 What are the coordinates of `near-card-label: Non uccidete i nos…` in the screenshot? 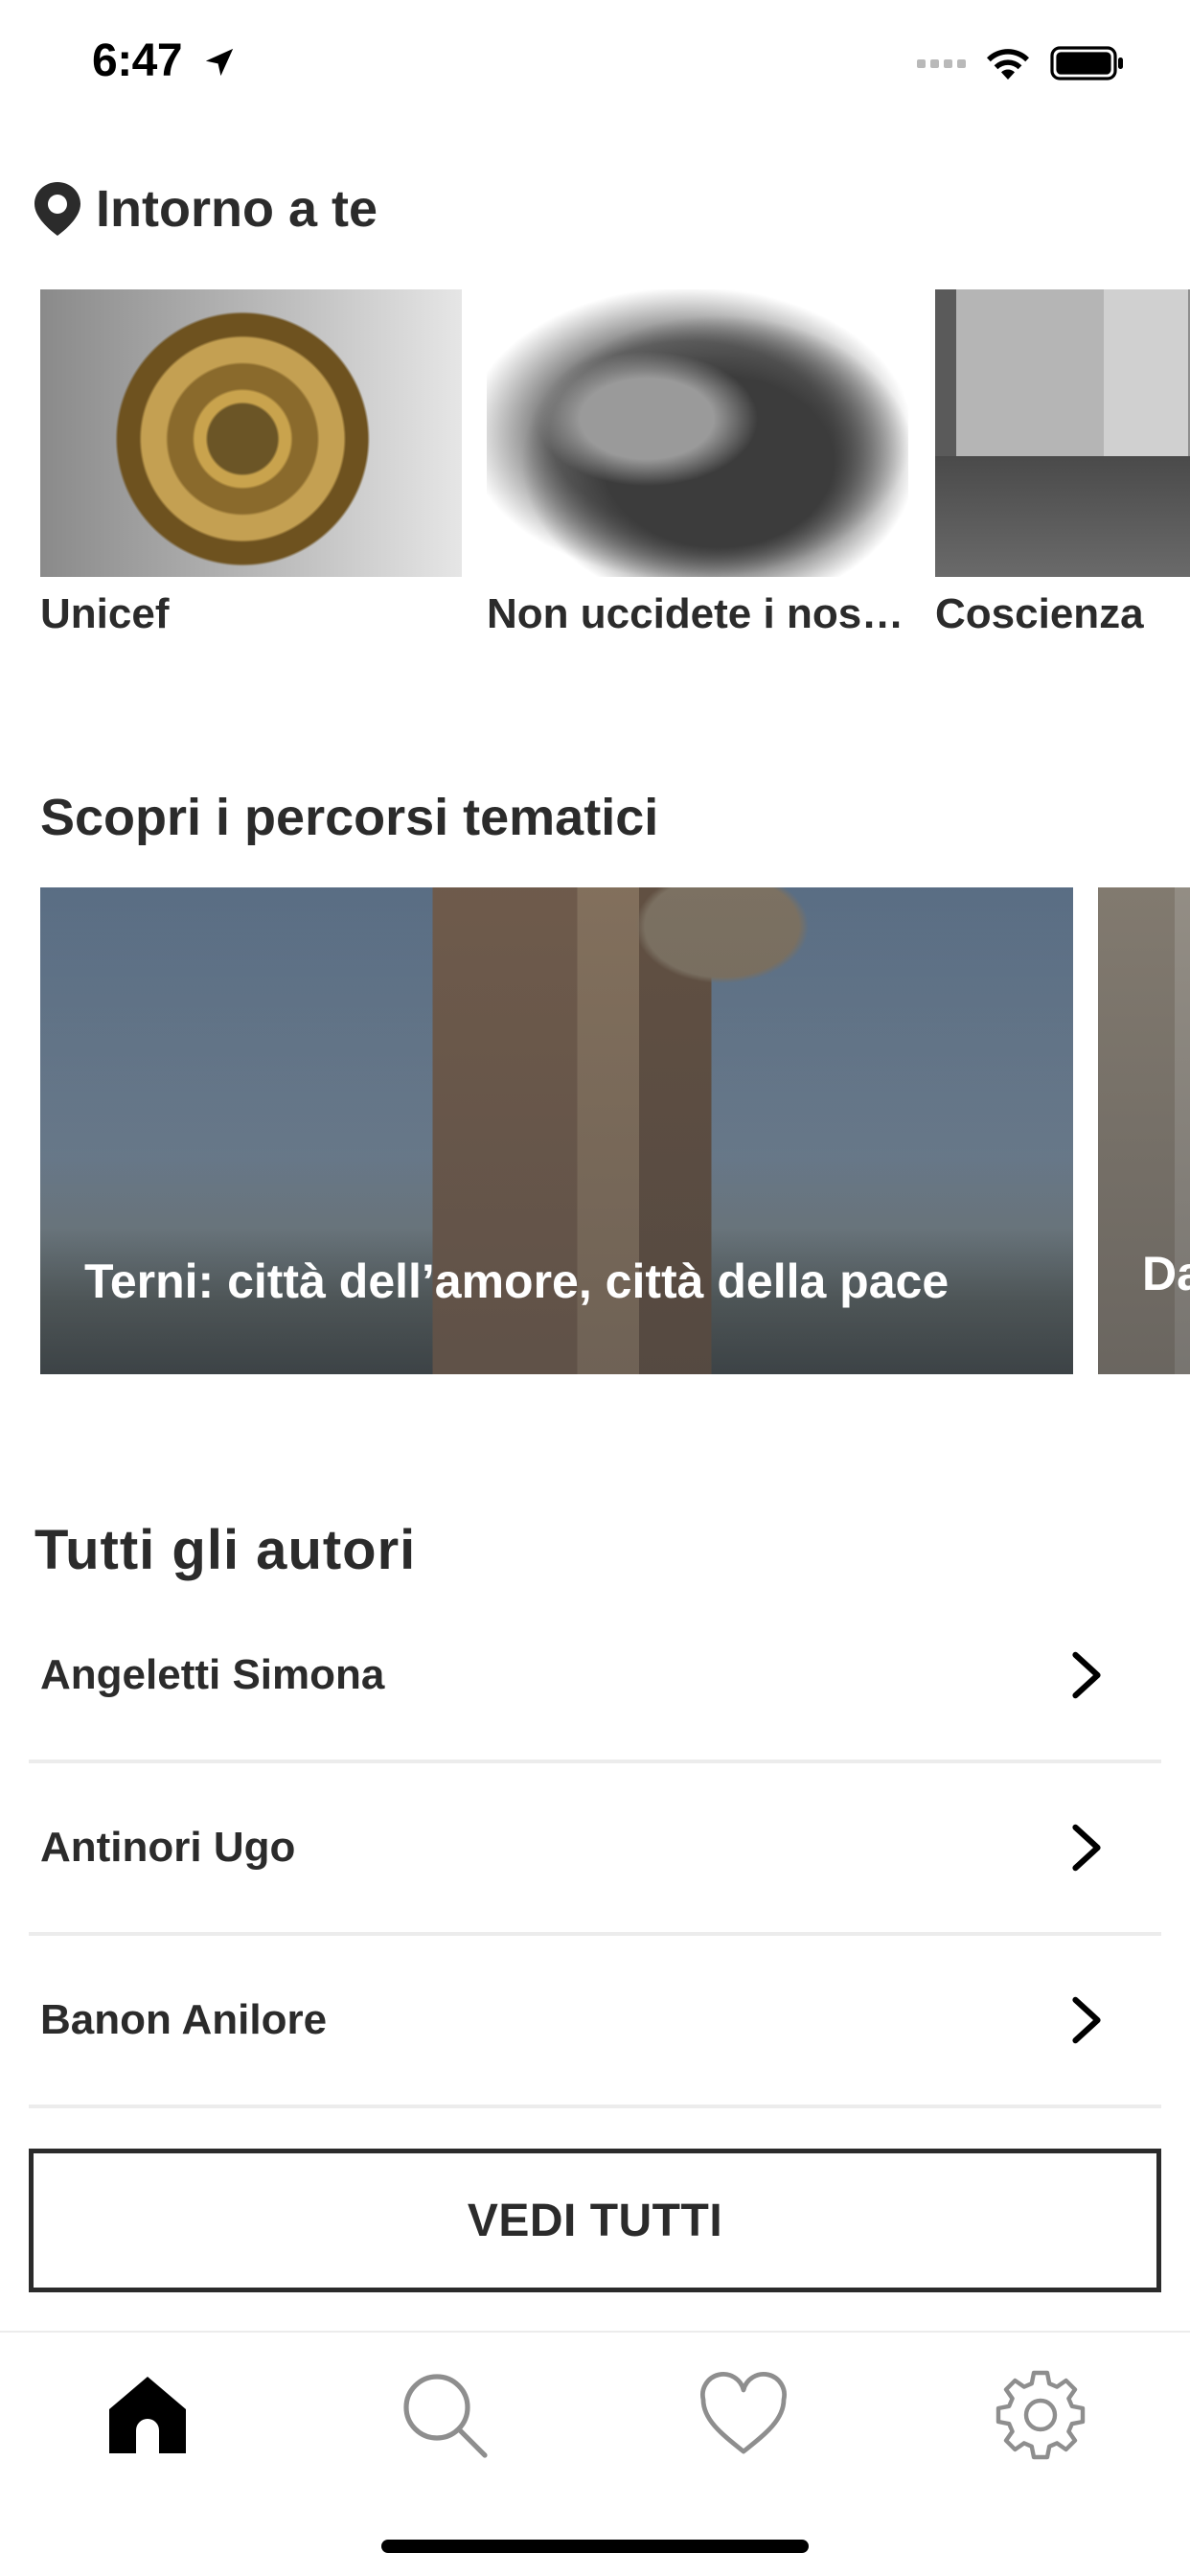 It's located at (696, 613).